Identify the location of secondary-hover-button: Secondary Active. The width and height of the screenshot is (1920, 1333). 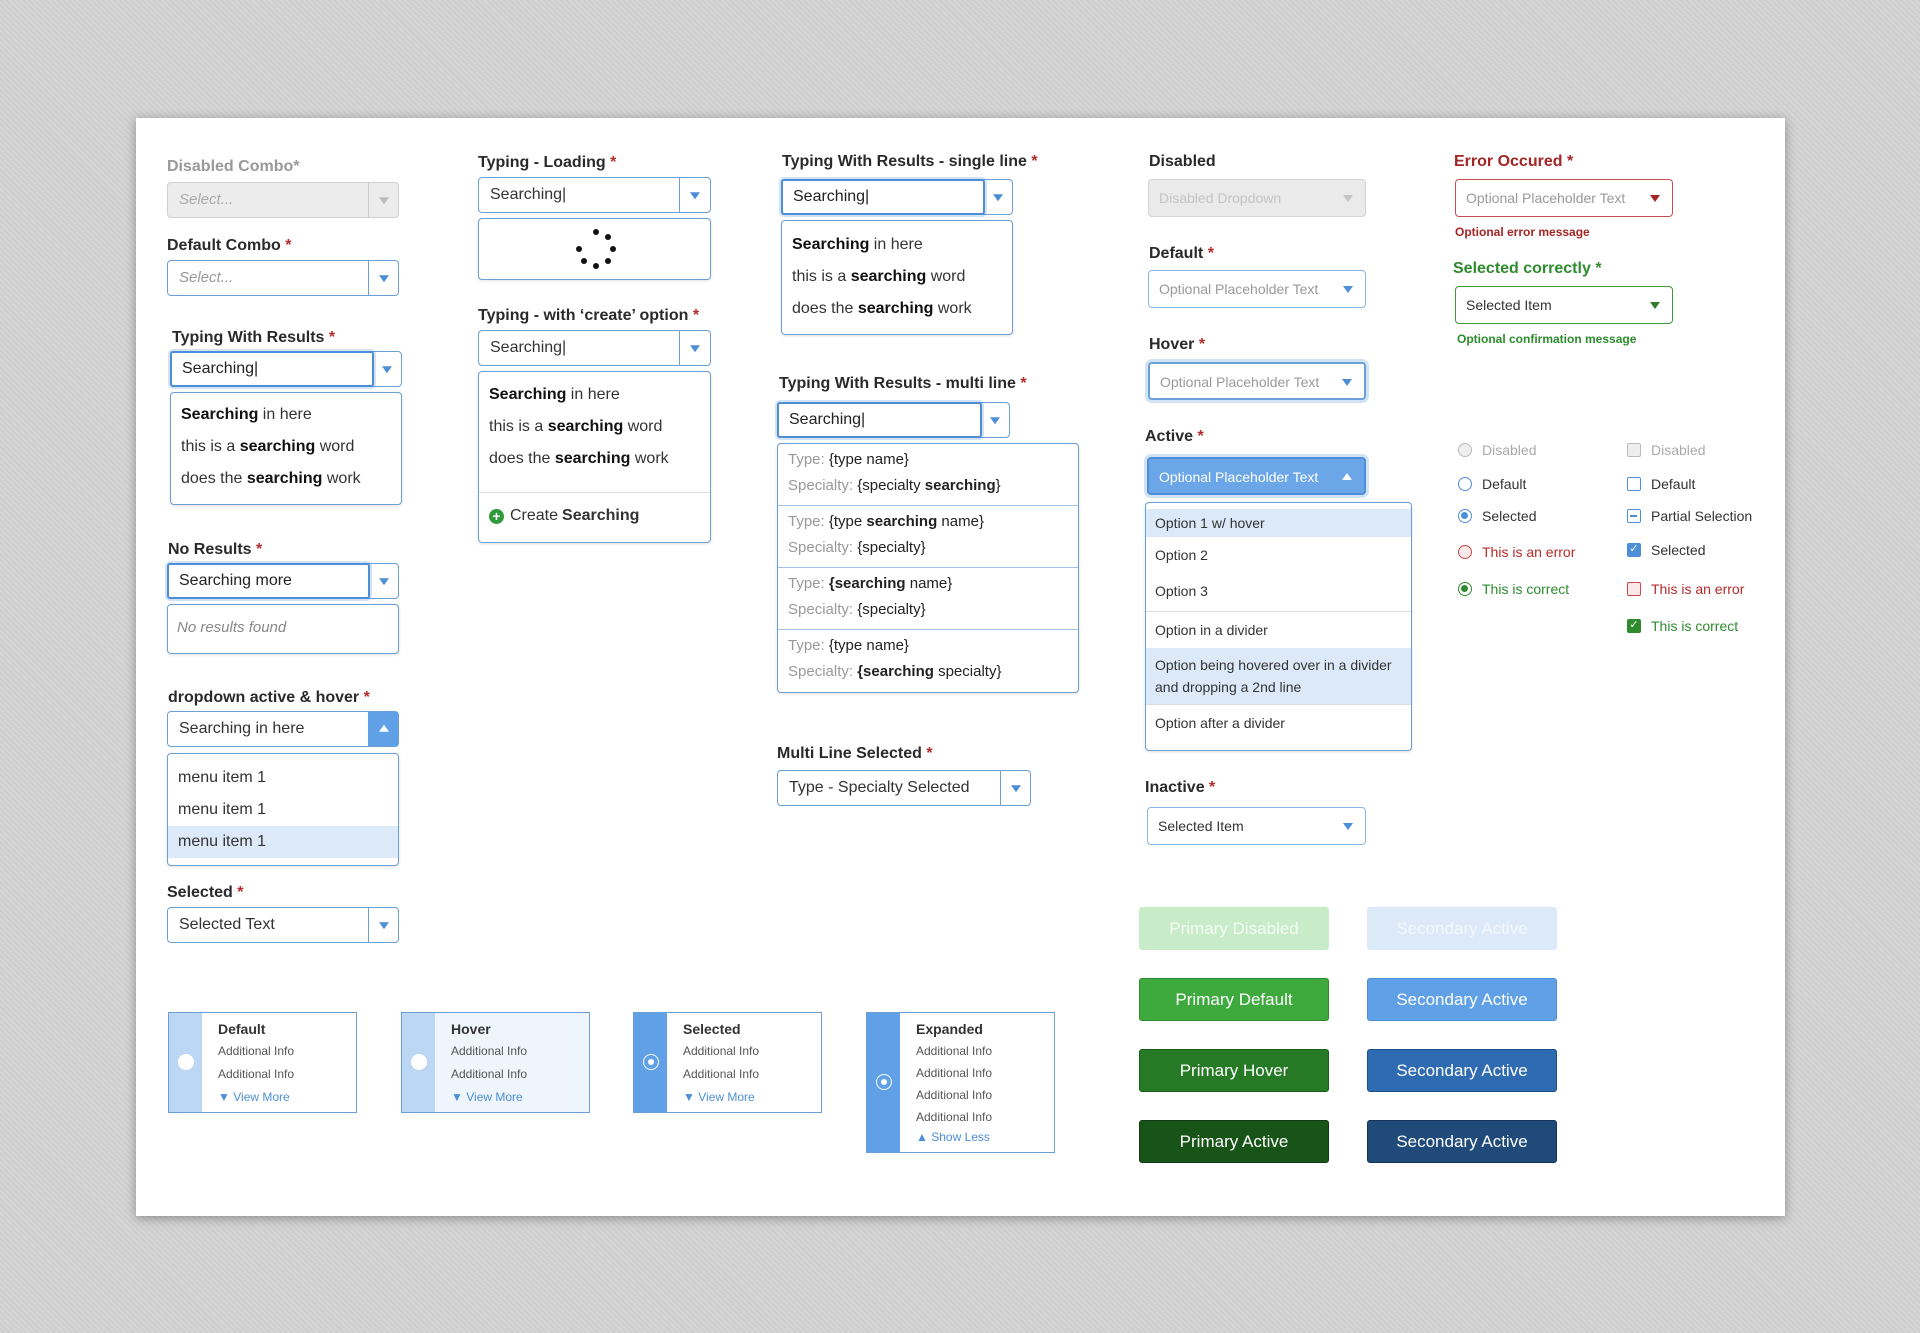
(1462, 1070).